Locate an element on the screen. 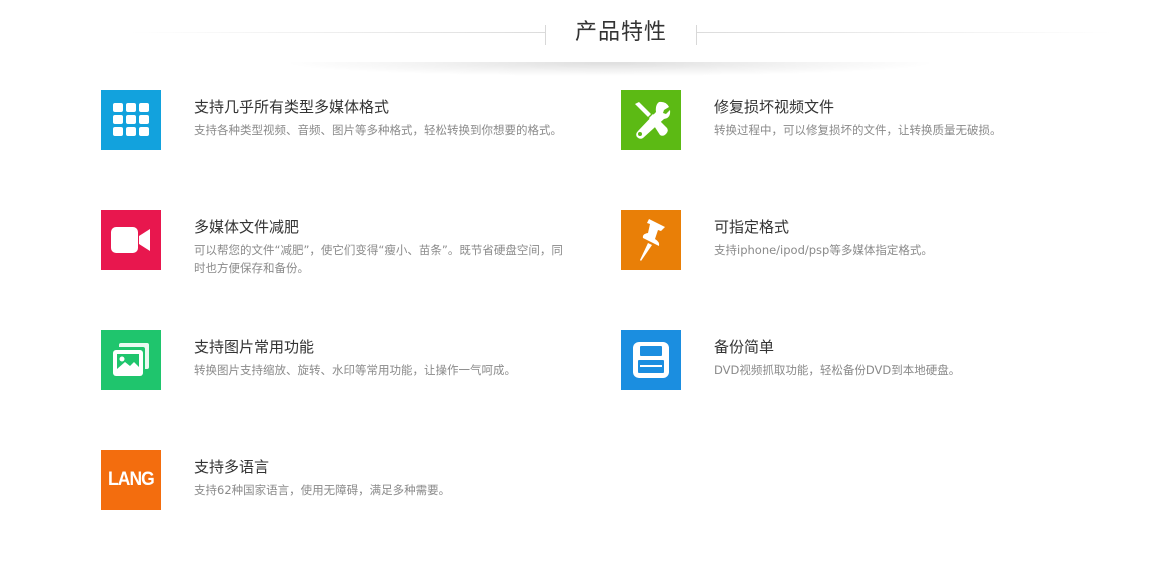 Image resolution: width=1156 pixels, height=570 pixels. lang-icon-text: LANG is located at coordinates (131, 479).